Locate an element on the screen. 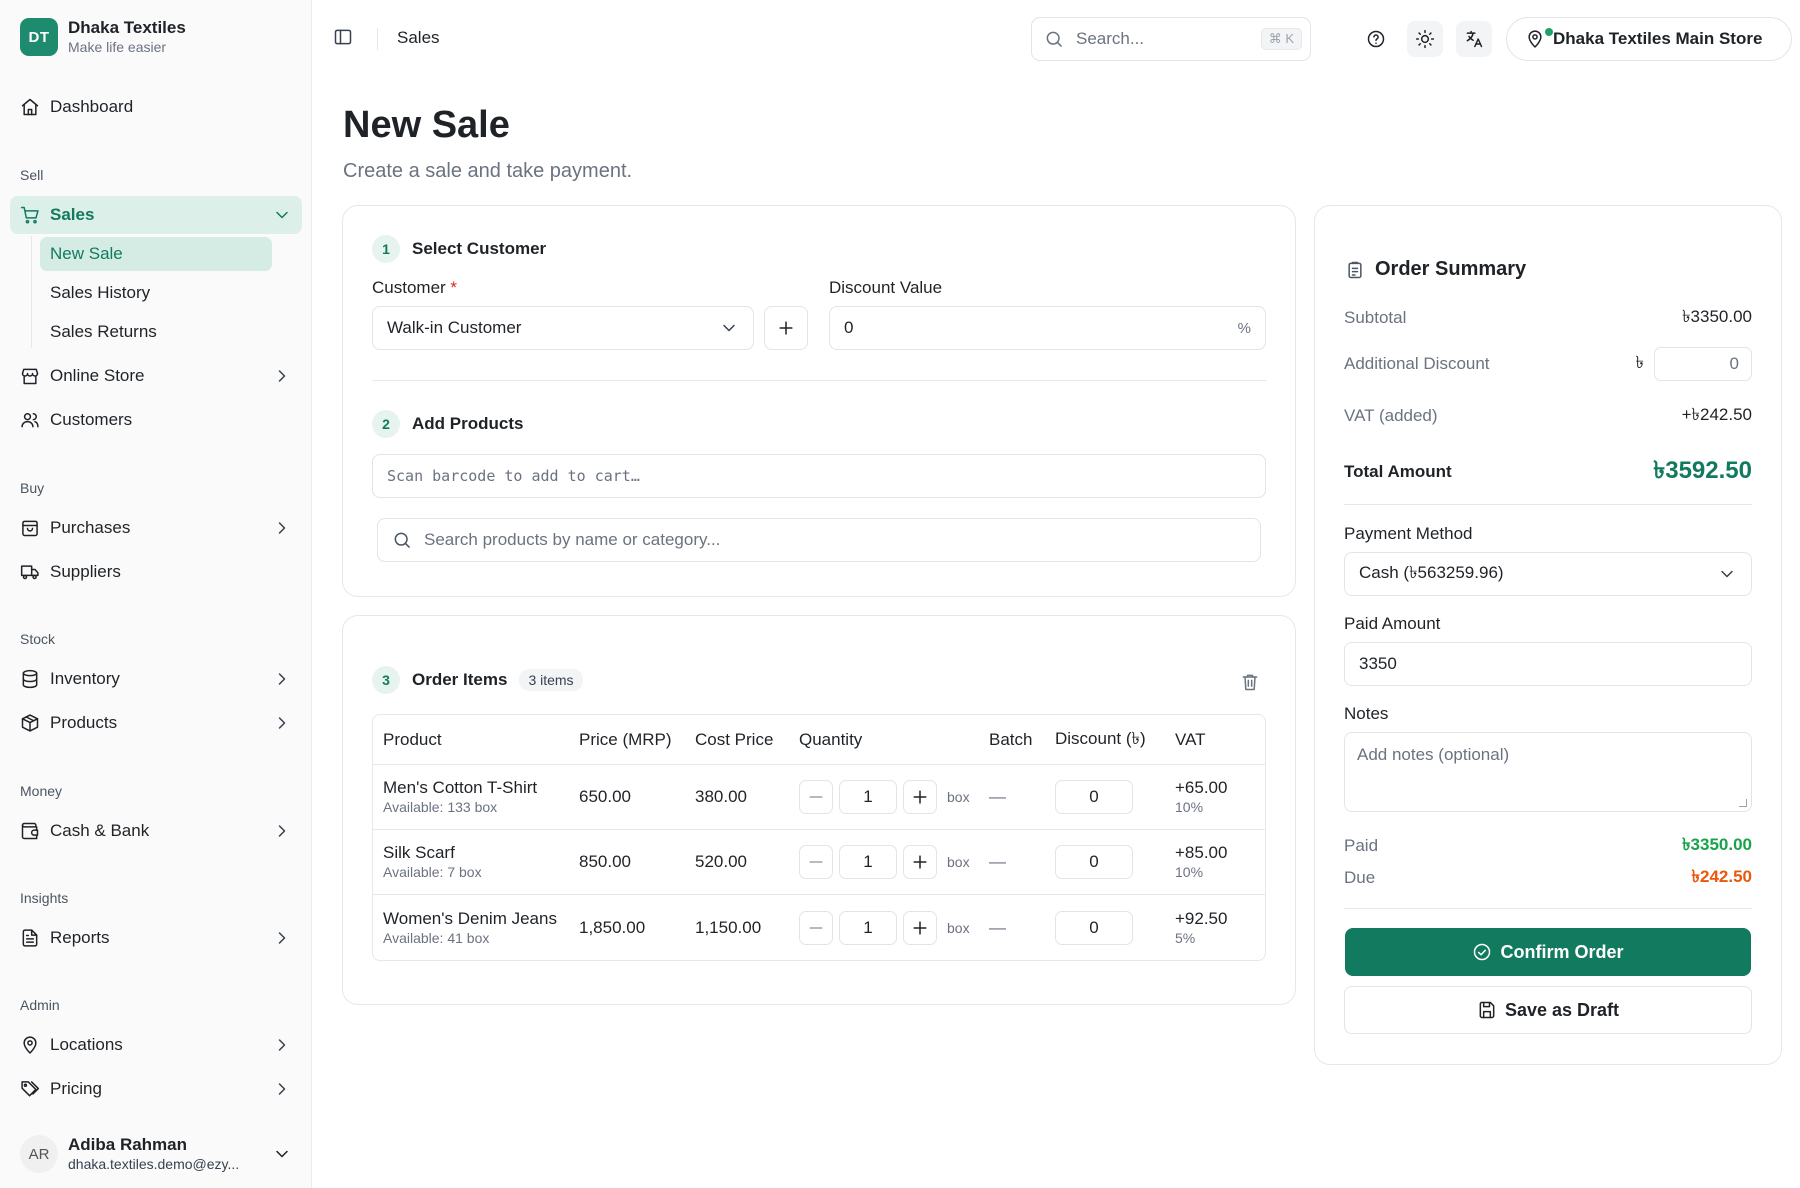 The width and height of the screenshot is (1800, 1188). confirm-order-button: Confirm Order is located at coordinates (1548, 952).